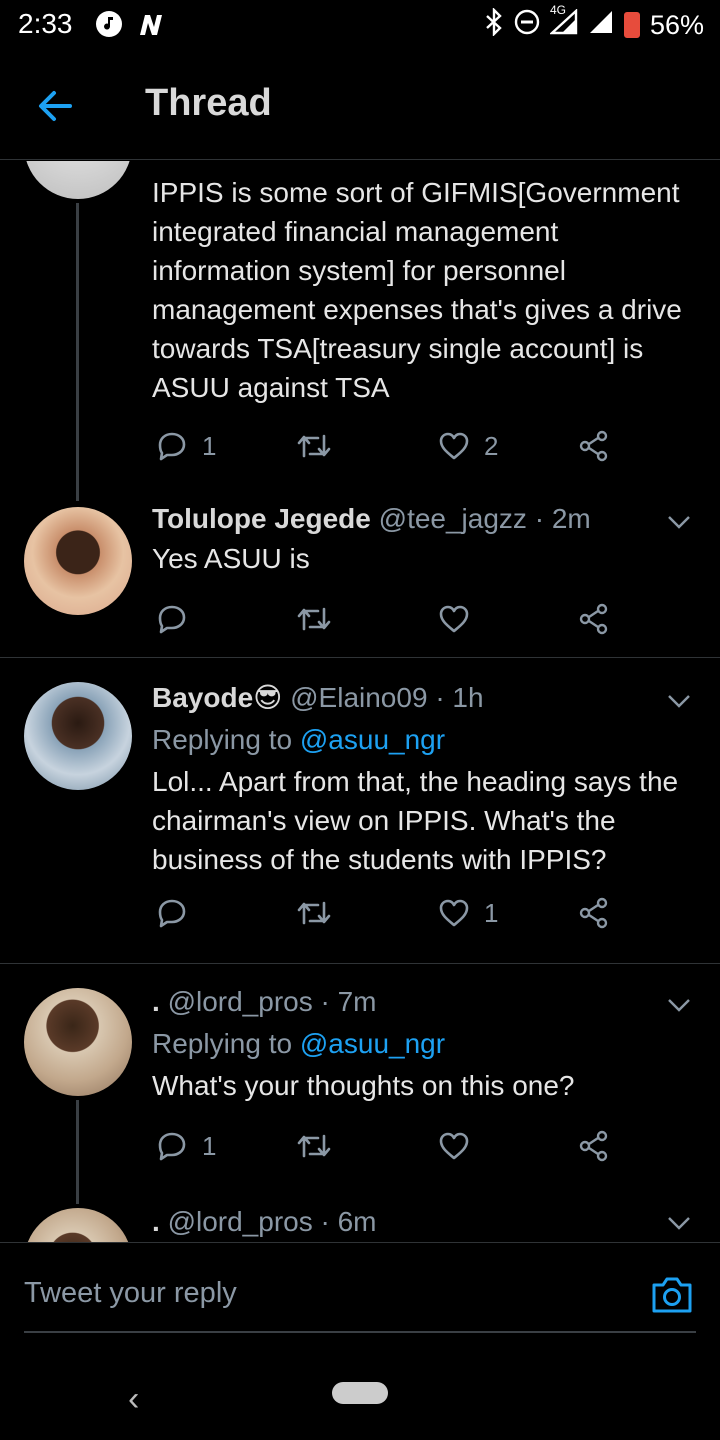 This screenshot has width=720, height=1440. What do you see at coordinates (676, 24) in the screenshot?
I see `battery-percent: 56%` at bounding box center [676, 24].